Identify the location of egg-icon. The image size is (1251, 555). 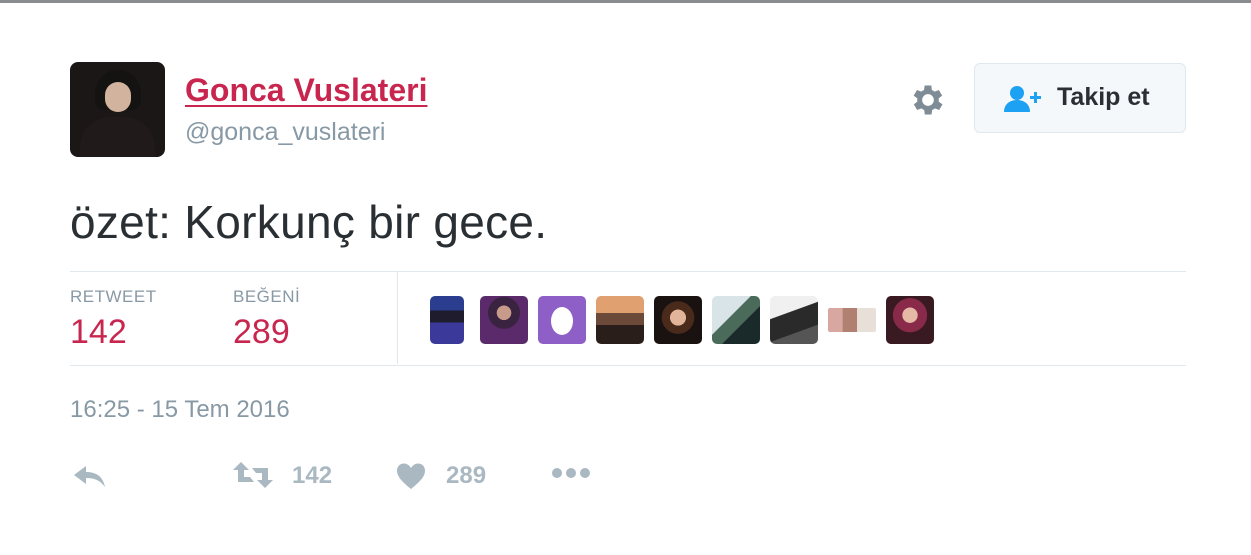
(562, 321).